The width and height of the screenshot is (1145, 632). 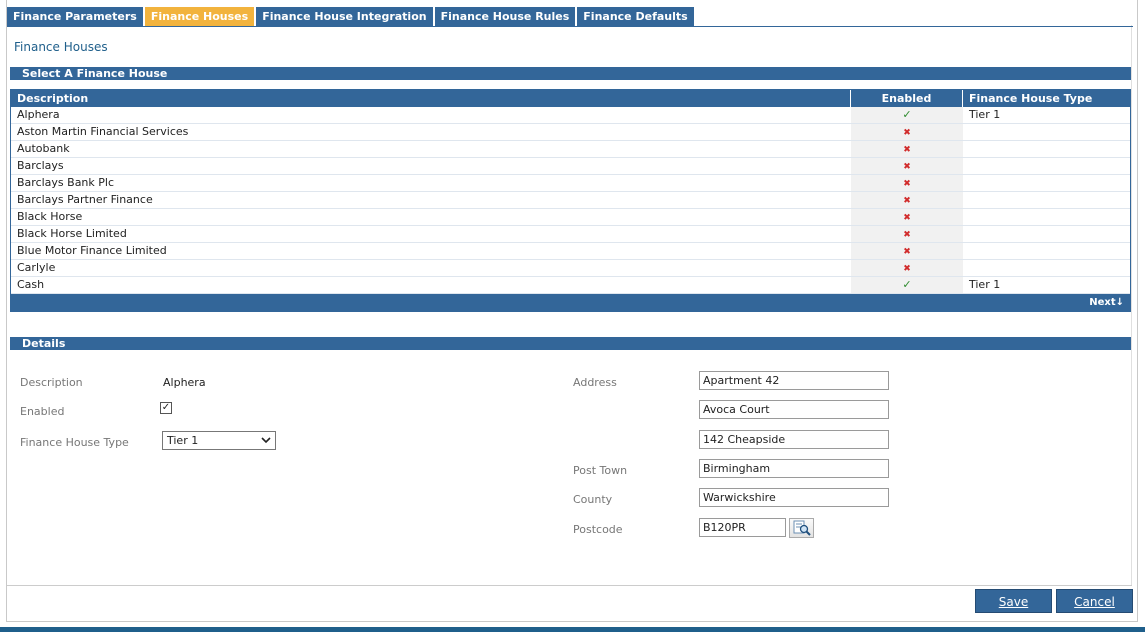 What do you see at coordinates (572, 629) in the screenshot?
I see `bottom-bar` at bounding box center [572, 629].